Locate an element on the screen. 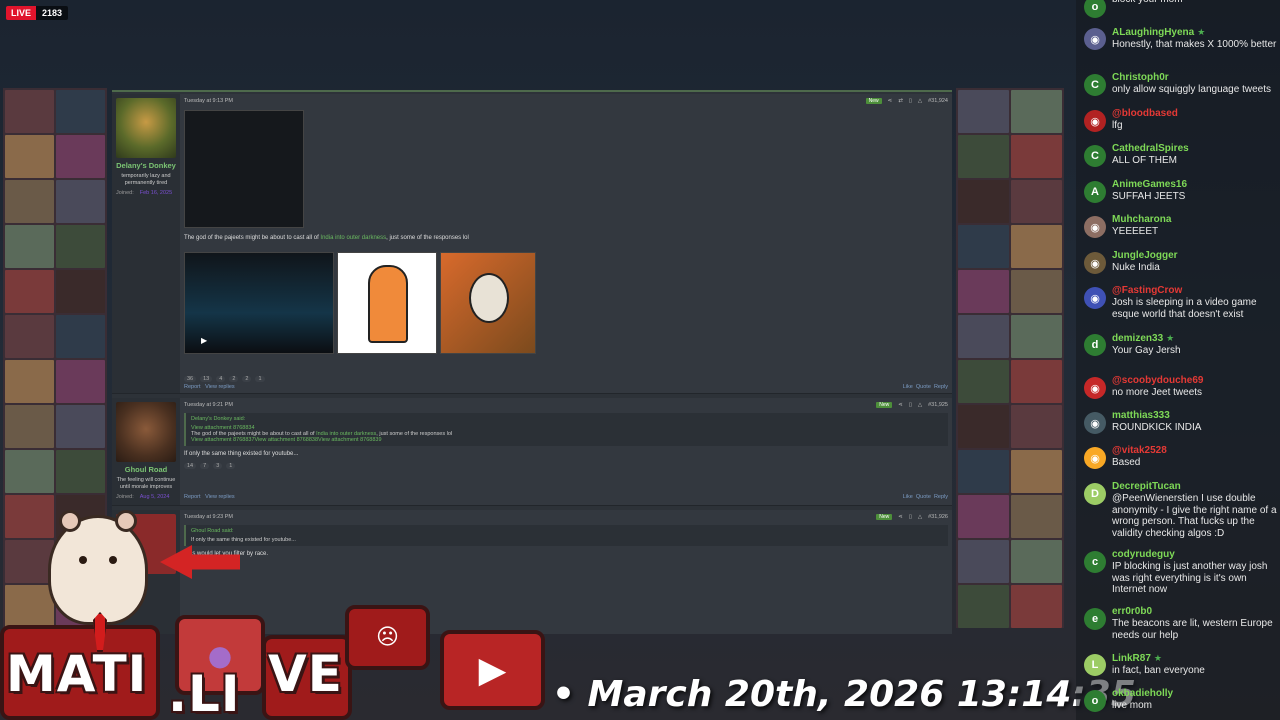 This screenshot has width=1280, height=720. chat-username-text: codyrudeguy is located at coordinates (1143, 554).